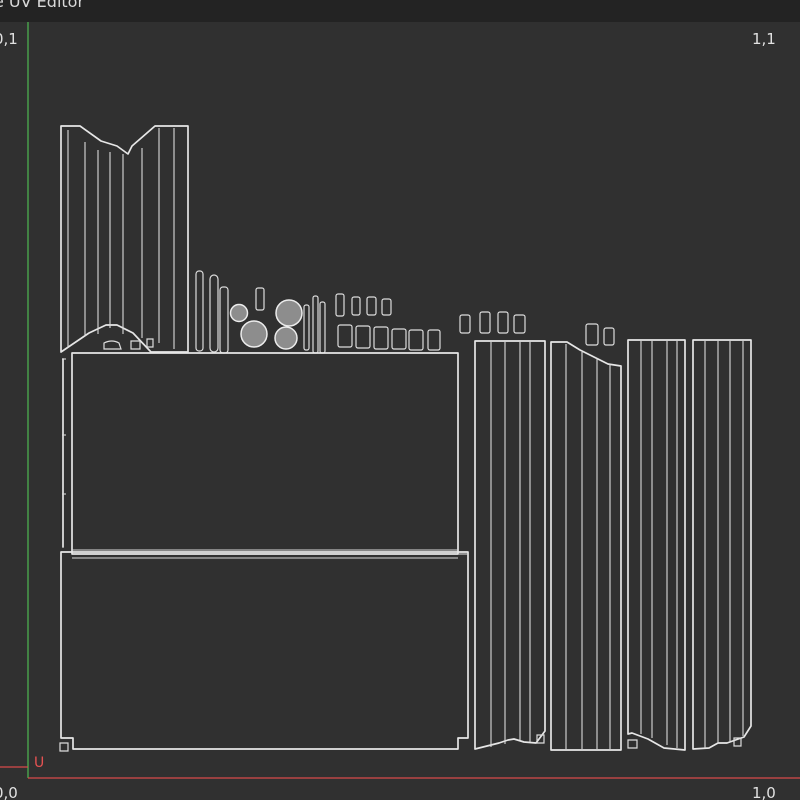 The height and width of the screenshot is (800, 800). What do you see at coordinates (405, 312) in the screenshot?
I see `island-small-cluster` at bounding box center [405, 312].